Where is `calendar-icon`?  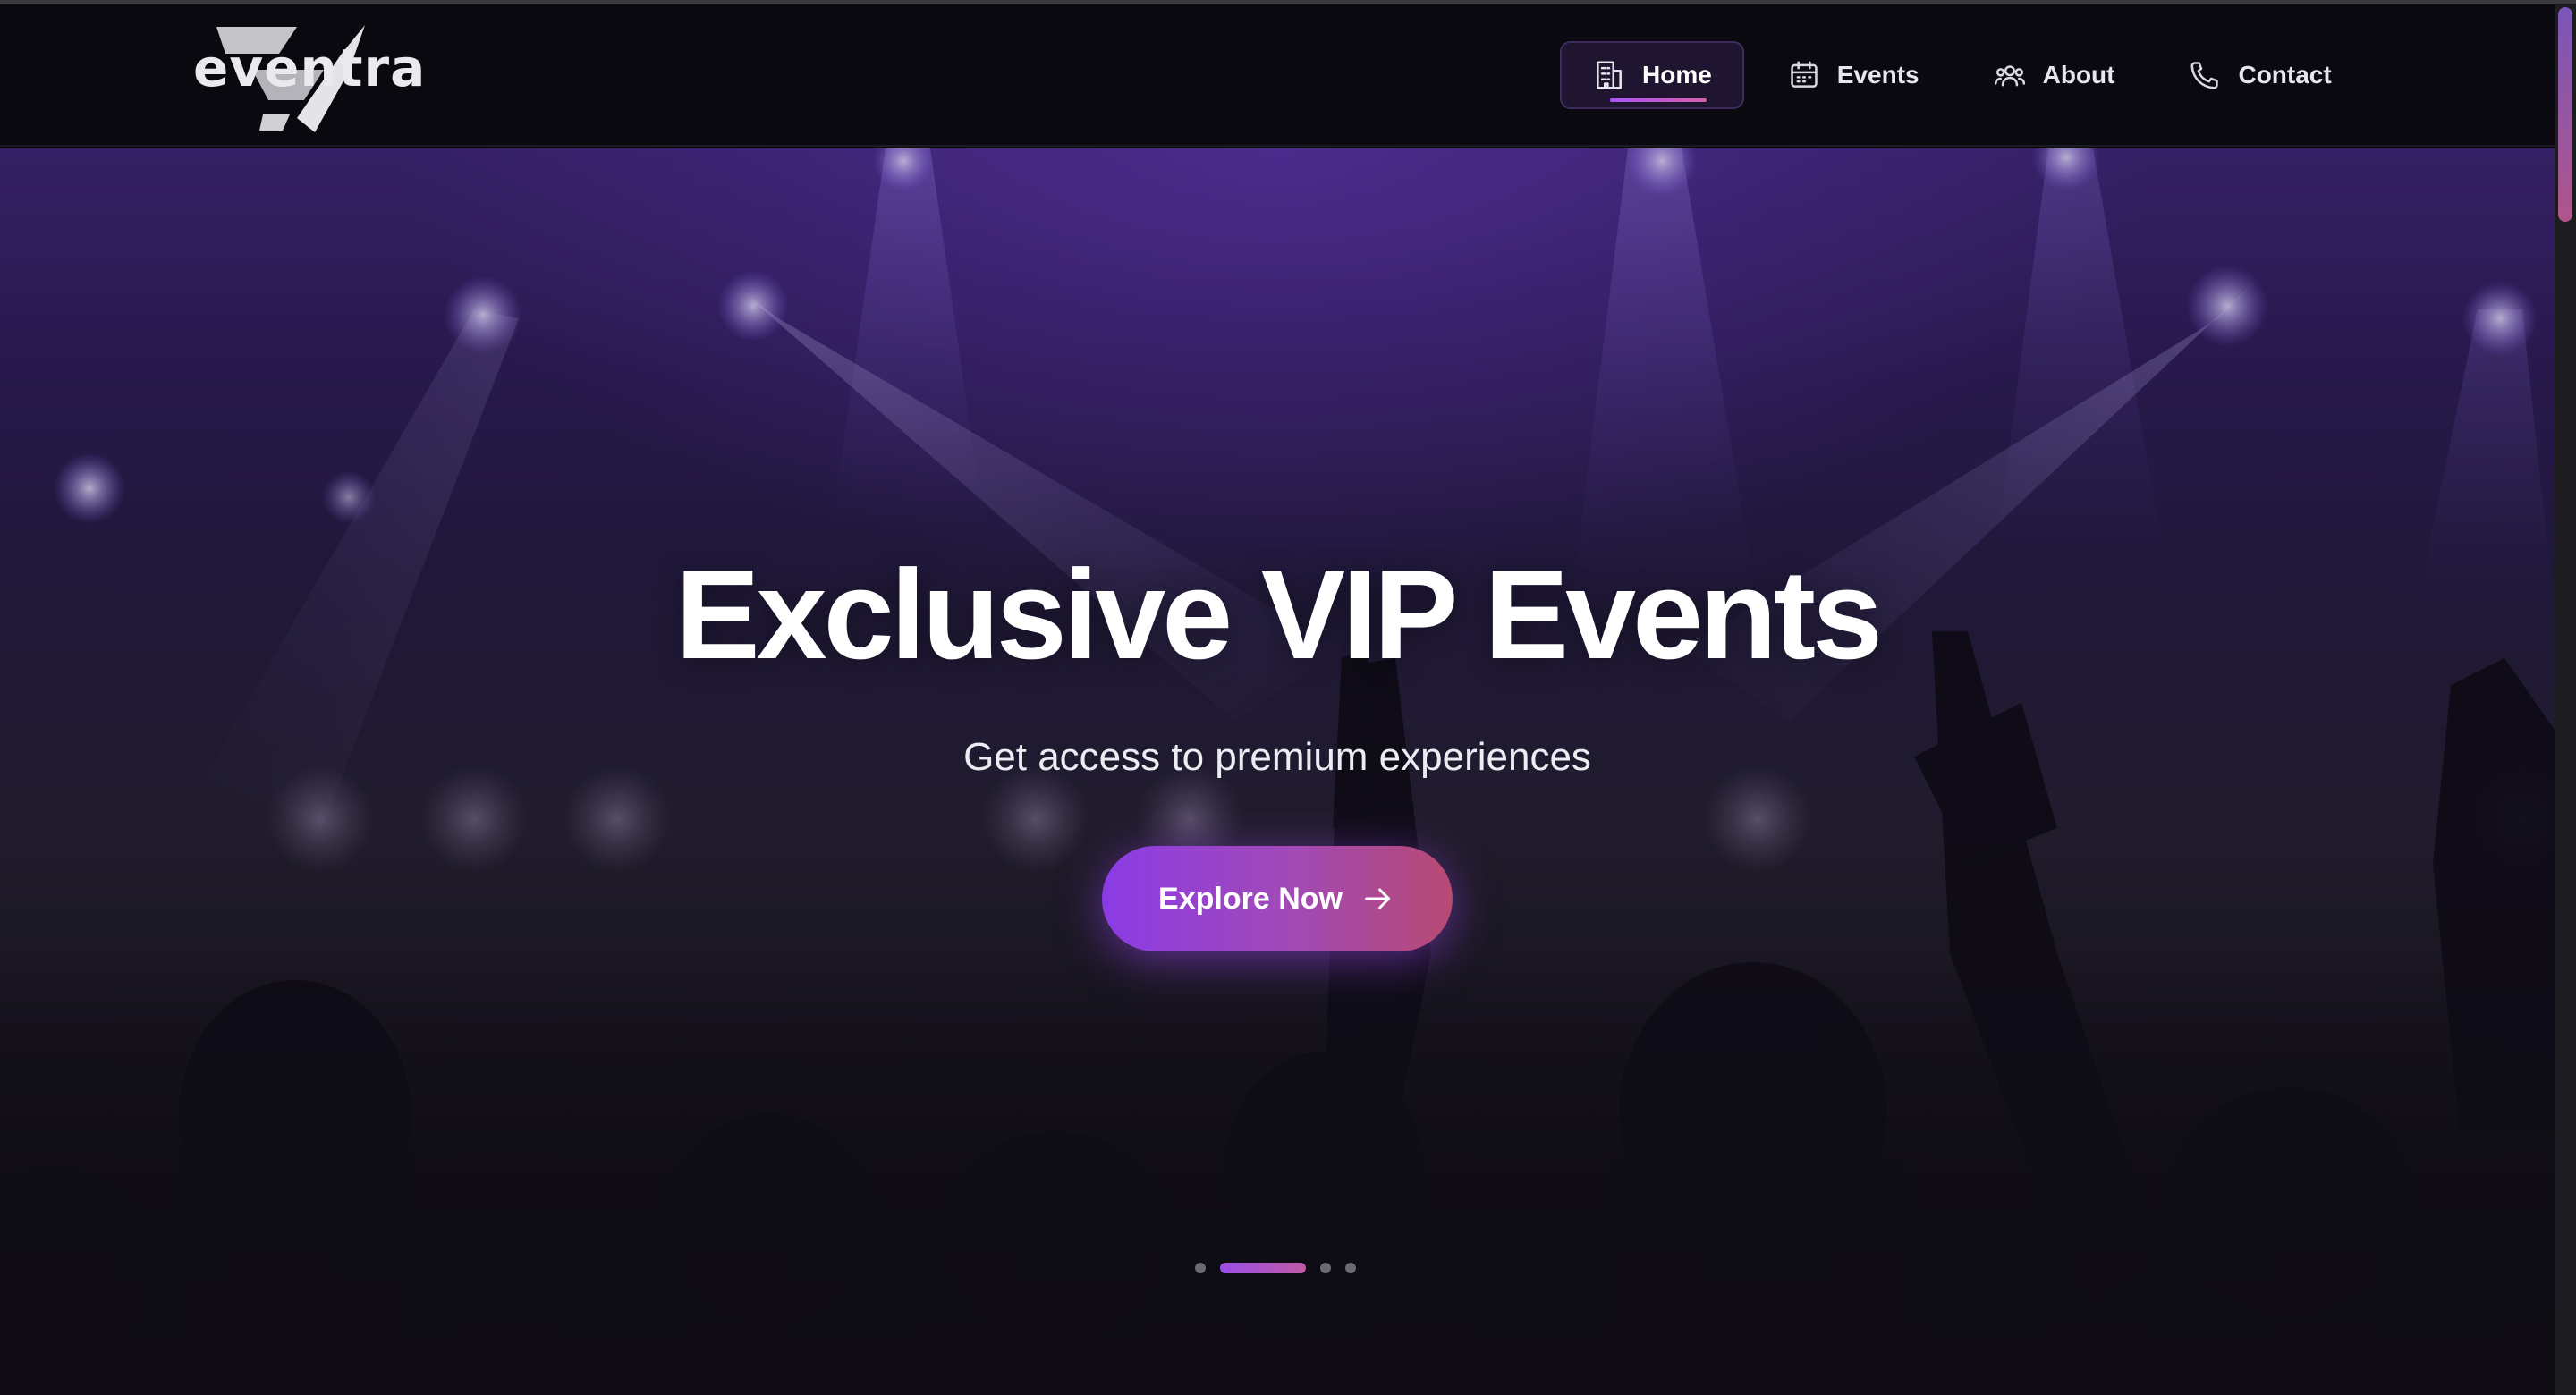 calendar-icon is located at coordinates (1804, 75).